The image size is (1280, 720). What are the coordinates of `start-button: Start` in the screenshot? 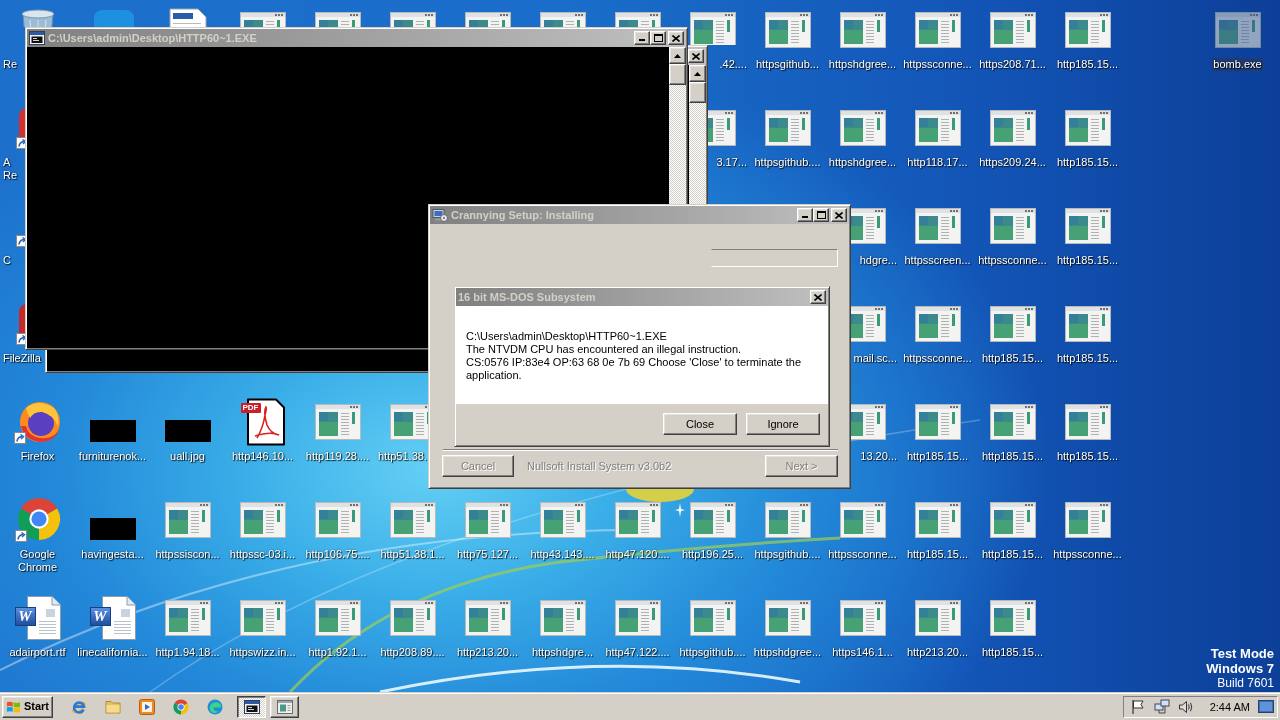 It's located at (27, 706).